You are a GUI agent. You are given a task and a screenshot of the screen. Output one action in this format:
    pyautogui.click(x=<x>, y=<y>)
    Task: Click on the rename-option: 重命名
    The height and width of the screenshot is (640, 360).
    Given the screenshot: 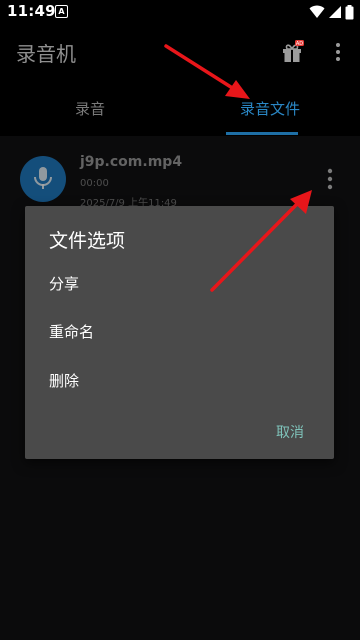 What is the action you would take?
    pyautogui.click(x=71, y=331)
    